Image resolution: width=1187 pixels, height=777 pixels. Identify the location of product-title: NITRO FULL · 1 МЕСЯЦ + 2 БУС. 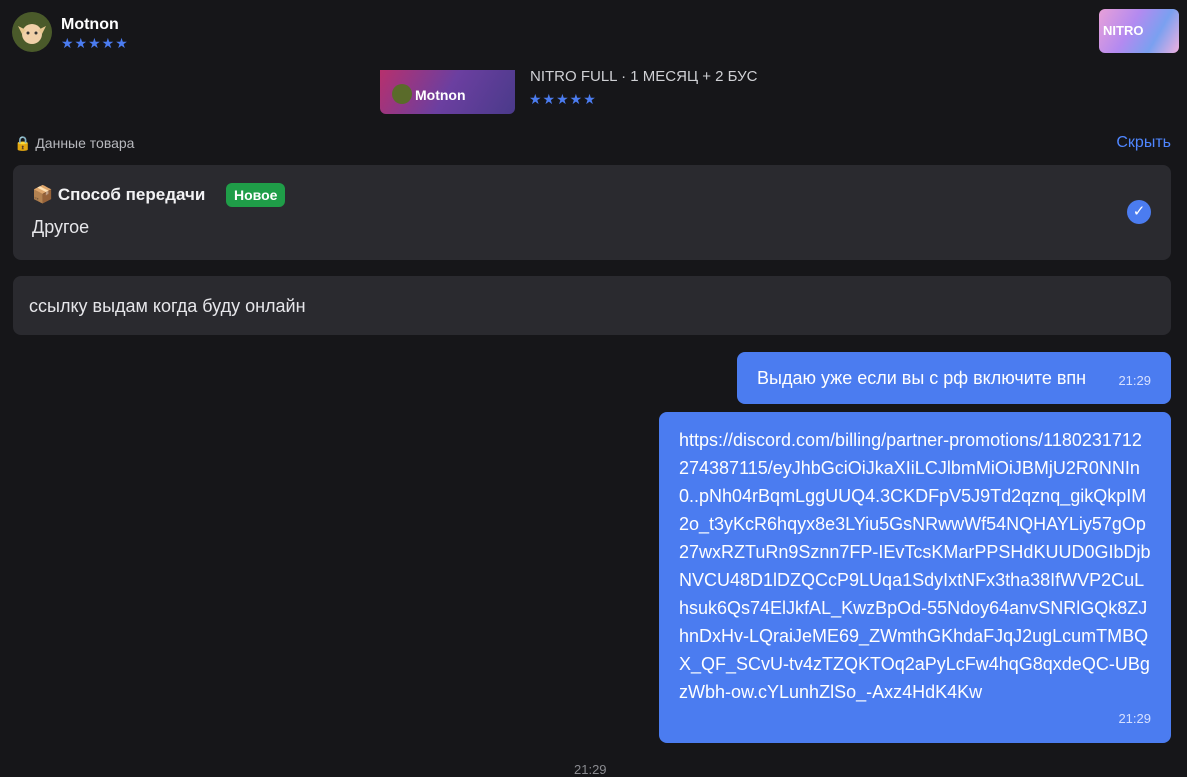
(665, 76).